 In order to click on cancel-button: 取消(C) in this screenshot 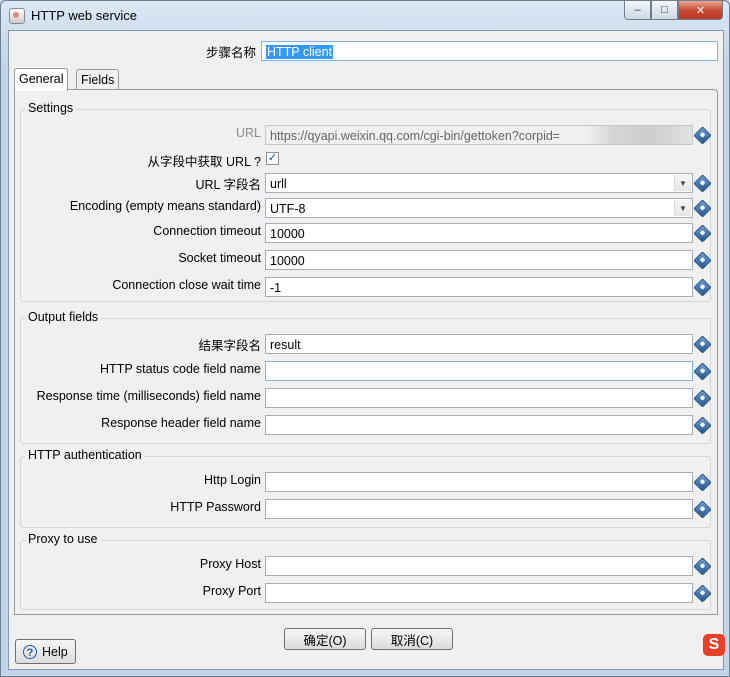, I will do `click(412, 639)`.